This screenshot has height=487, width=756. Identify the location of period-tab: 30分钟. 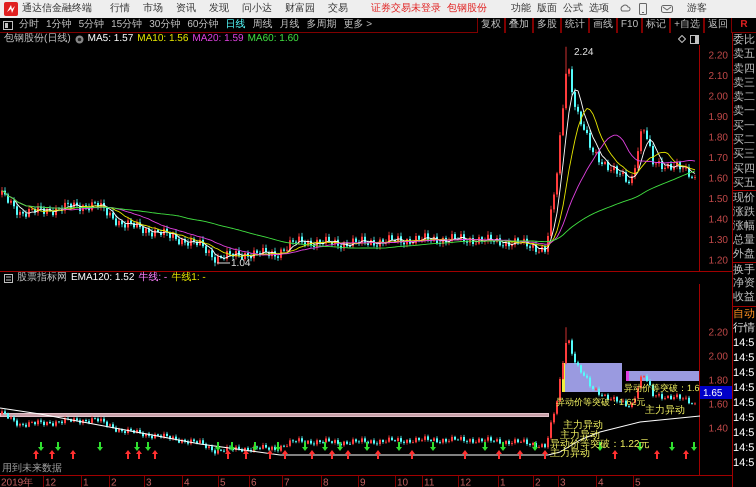
(164, 25).